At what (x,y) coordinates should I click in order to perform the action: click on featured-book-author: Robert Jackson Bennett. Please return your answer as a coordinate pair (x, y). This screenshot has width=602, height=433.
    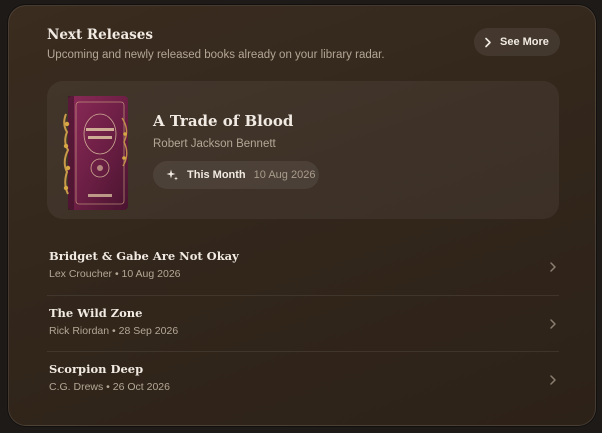
    Looking at the image, I should click on (214, 144).